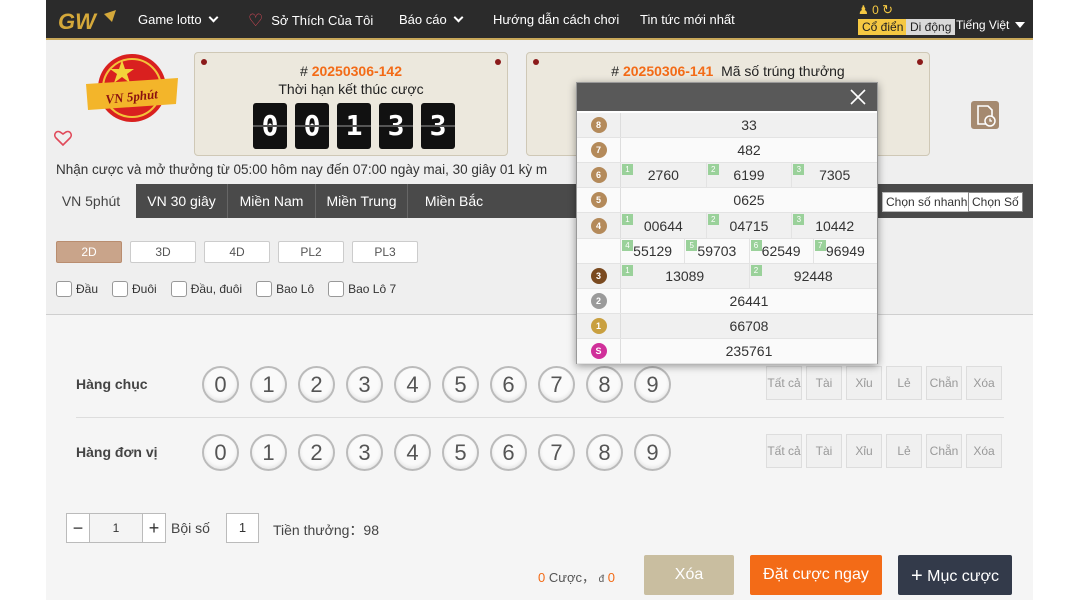  Describe the element at coordinates (653, 251) in the screenshot. I see `result-value: 55129` at that location.